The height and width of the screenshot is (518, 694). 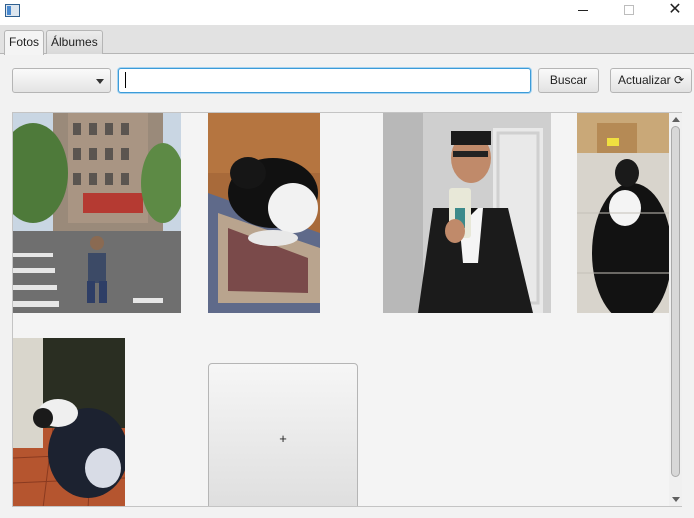 What do you see at coordinates (651, 80) in the screenshot?
I see `refresh-button: Actualizar ⟳` at bounding box center [651, 80].